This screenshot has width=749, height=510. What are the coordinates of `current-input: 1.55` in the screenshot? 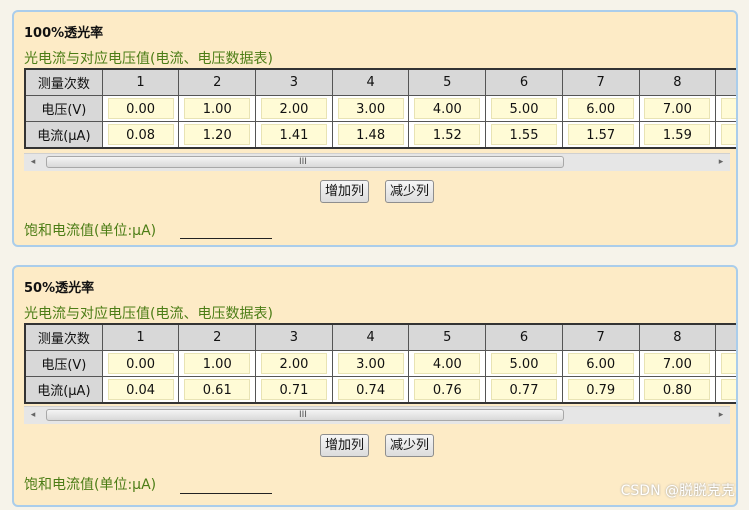 It's located at (524, 134).